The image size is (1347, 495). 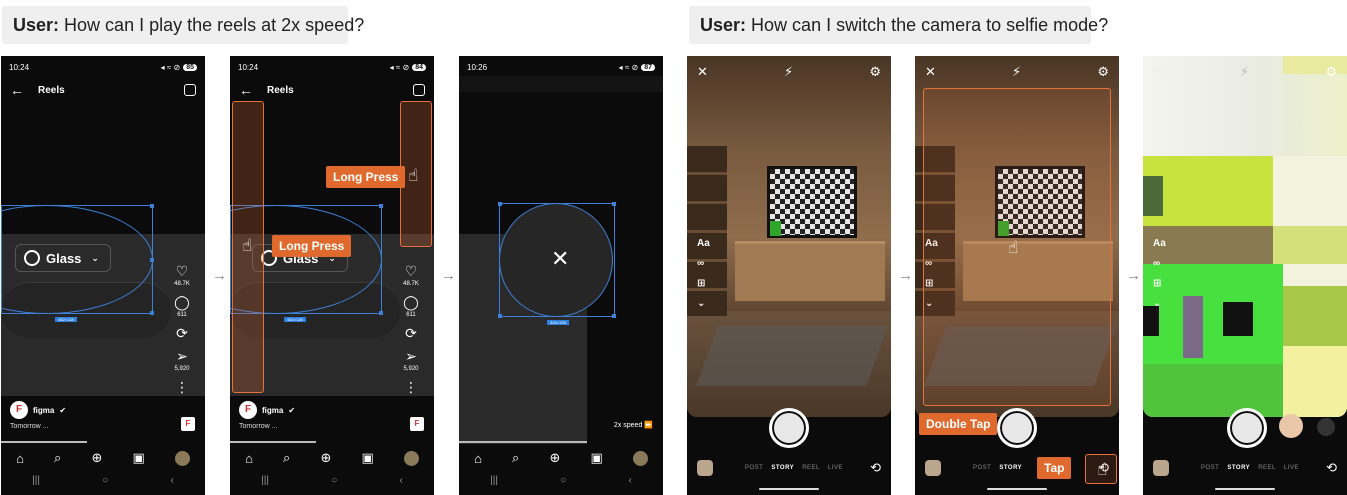 What do you see at coordinates (997, 468) in the screenshot?
I see `mode-selector: POST STORY` at bounding box center [997, 468].